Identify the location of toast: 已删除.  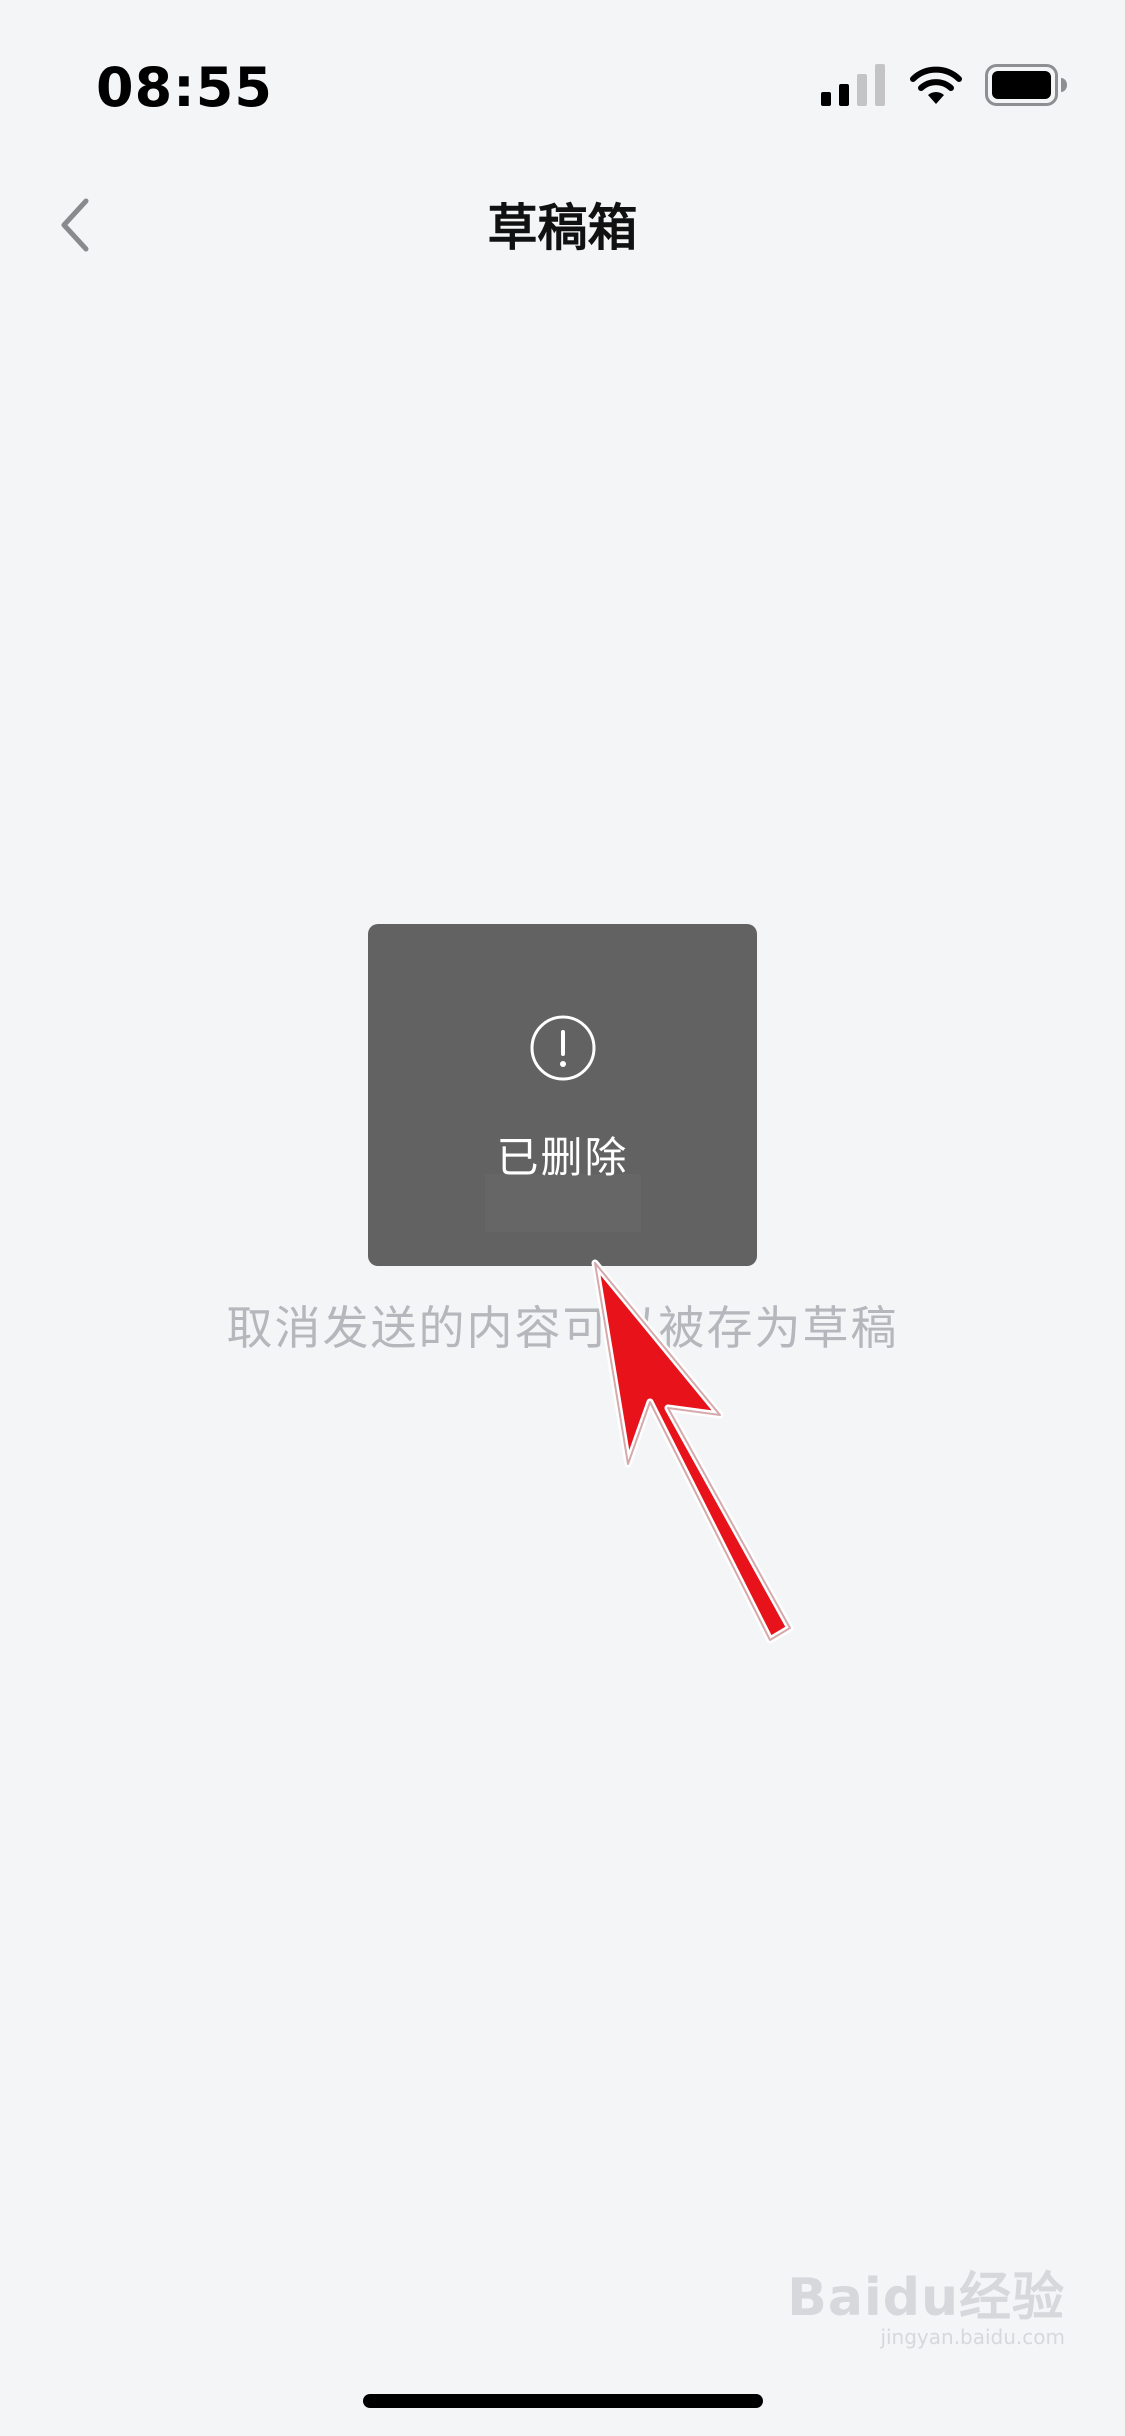
(562, 1095).